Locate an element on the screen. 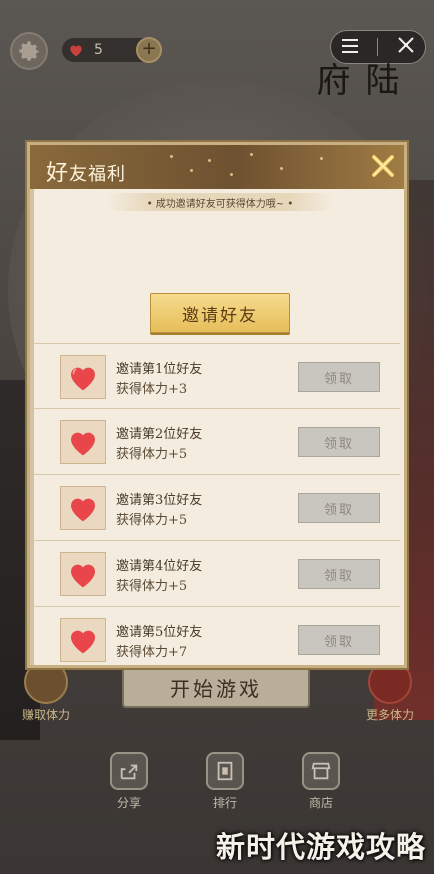 Image resolution: width=434 pixels, height=874 pixels. list-item: 邀请第3位好友 获得体力+5 领取 is located at coordinates (217, 508).